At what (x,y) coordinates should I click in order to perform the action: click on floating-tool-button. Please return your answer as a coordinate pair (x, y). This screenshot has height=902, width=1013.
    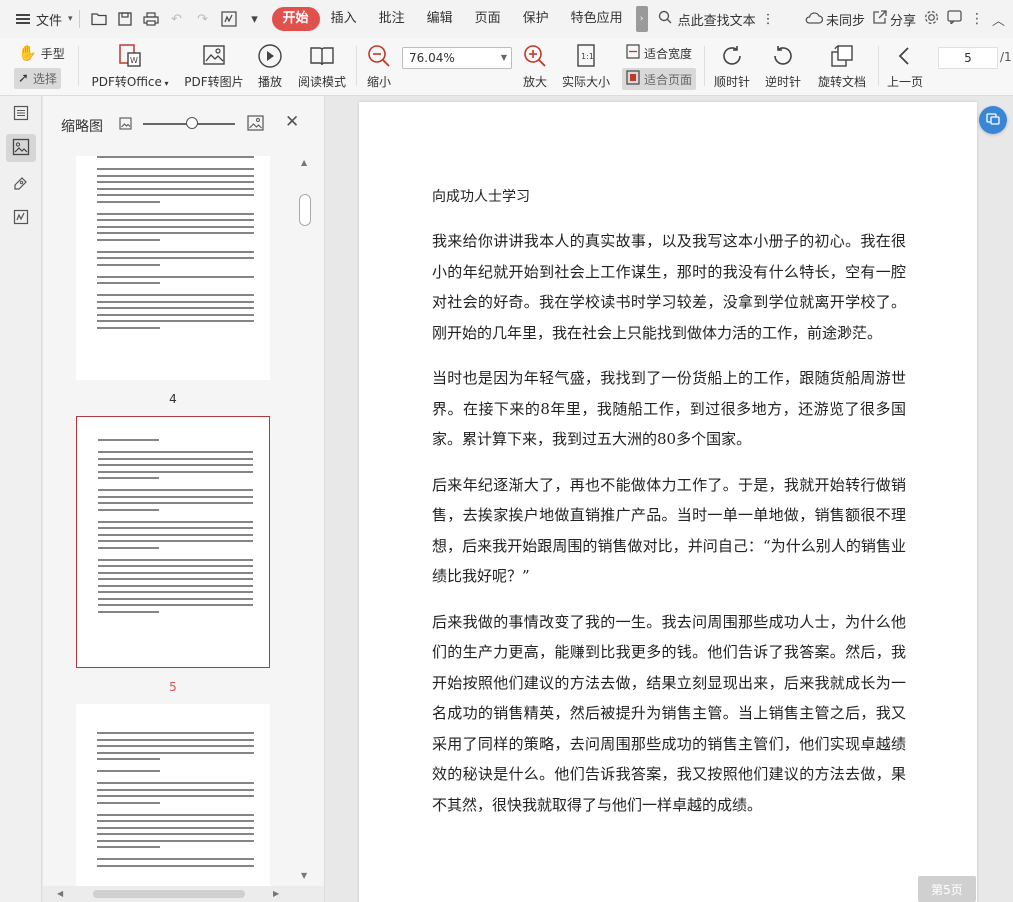
    Looking at the image, I should click on (993, 120).